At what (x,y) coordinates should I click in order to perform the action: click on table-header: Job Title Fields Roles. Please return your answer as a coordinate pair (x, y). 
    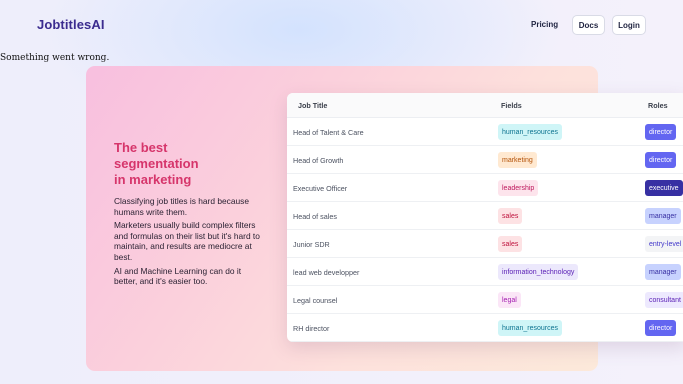
    Looking at the image, I should click on (485, 105).